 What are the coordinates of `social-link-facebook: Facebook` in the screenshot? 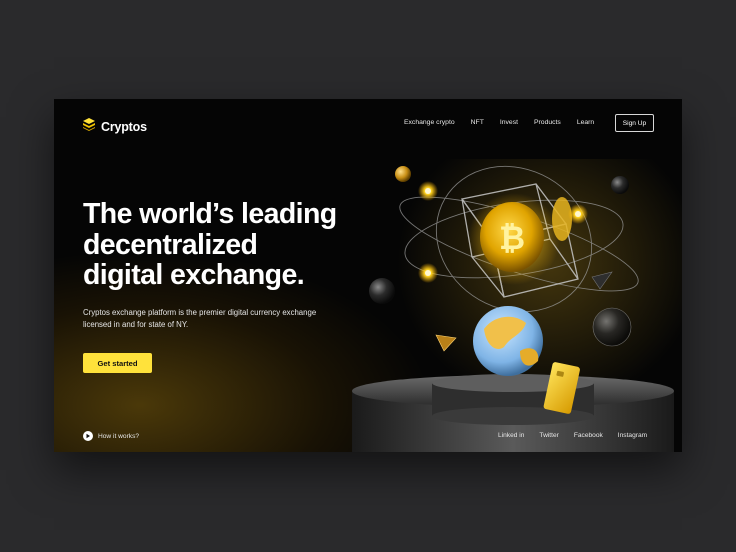 It's located at (588, 435).